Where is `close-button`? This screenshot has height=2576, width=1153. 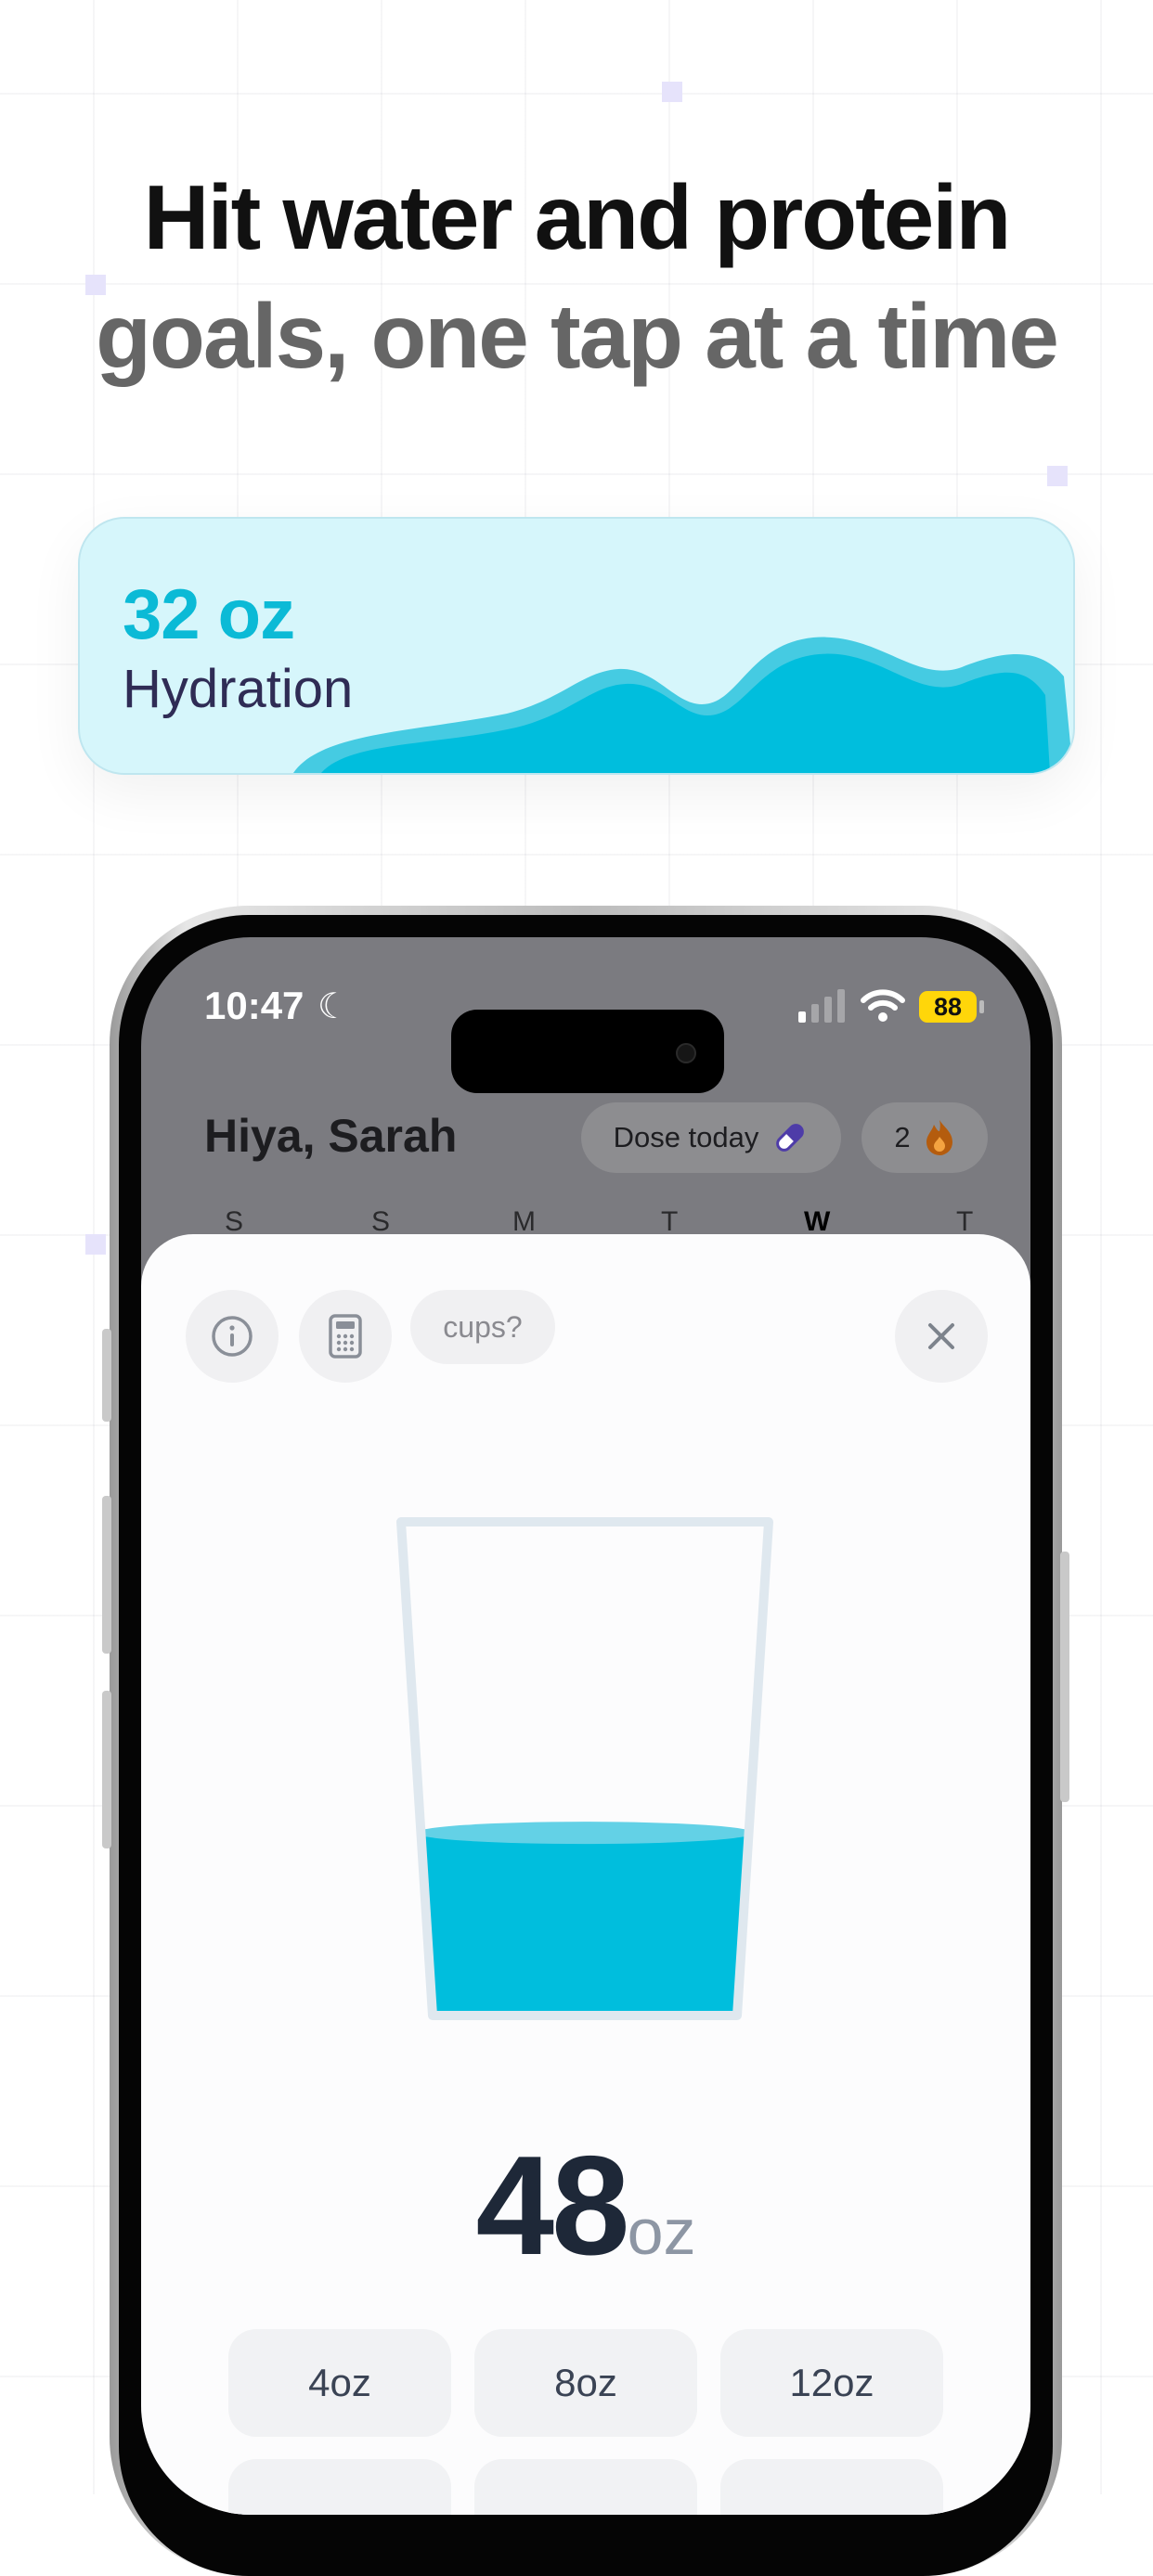
close-button is located at coordinates (941, 1336).